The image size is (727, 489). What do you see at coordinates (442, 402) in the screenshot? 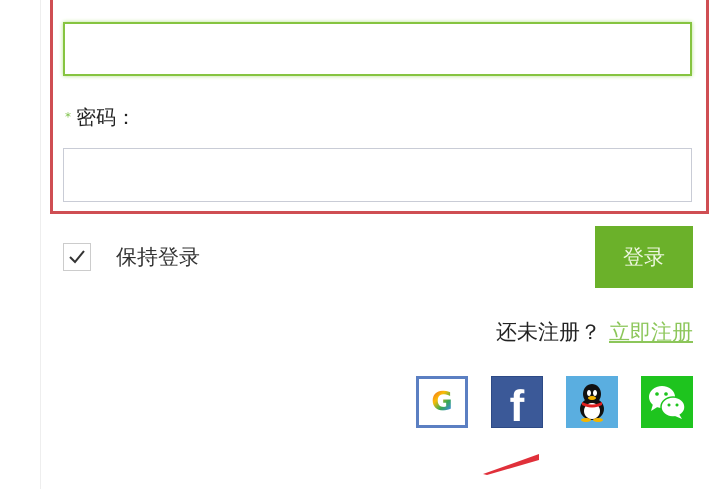
I see `google-login-button: G` at bounding box center [442, 402].